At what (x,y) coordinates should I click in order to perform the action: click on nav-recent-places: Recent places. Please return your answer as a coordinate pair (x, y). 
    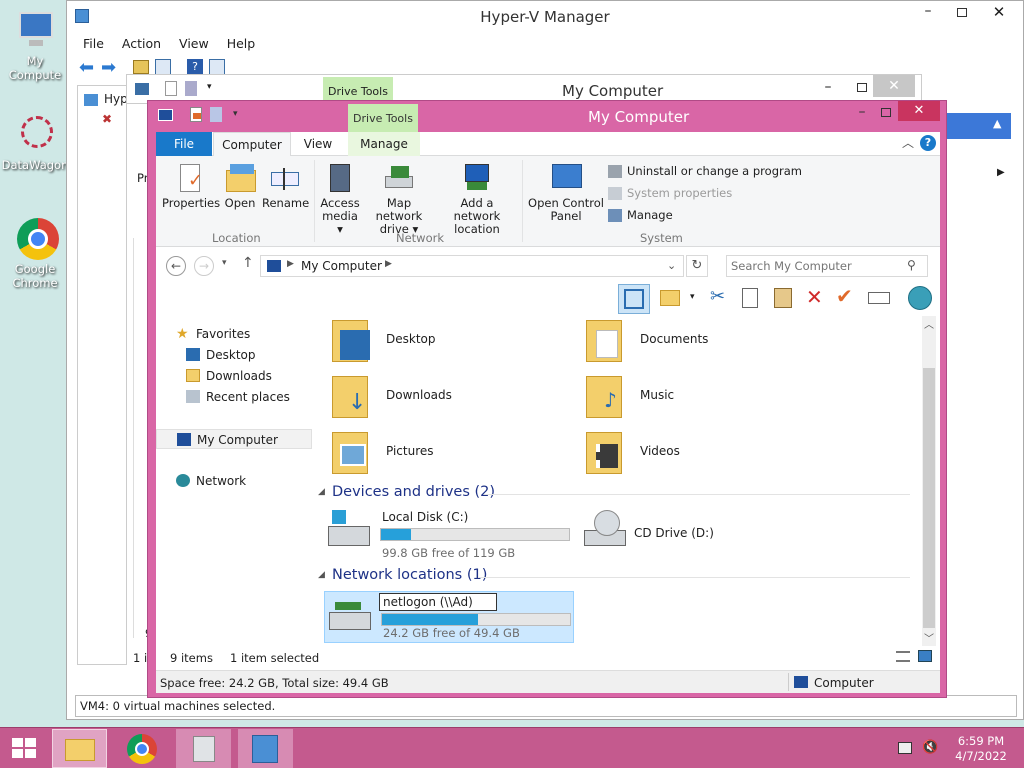
    Looking at the image, I should click on (228, 397).